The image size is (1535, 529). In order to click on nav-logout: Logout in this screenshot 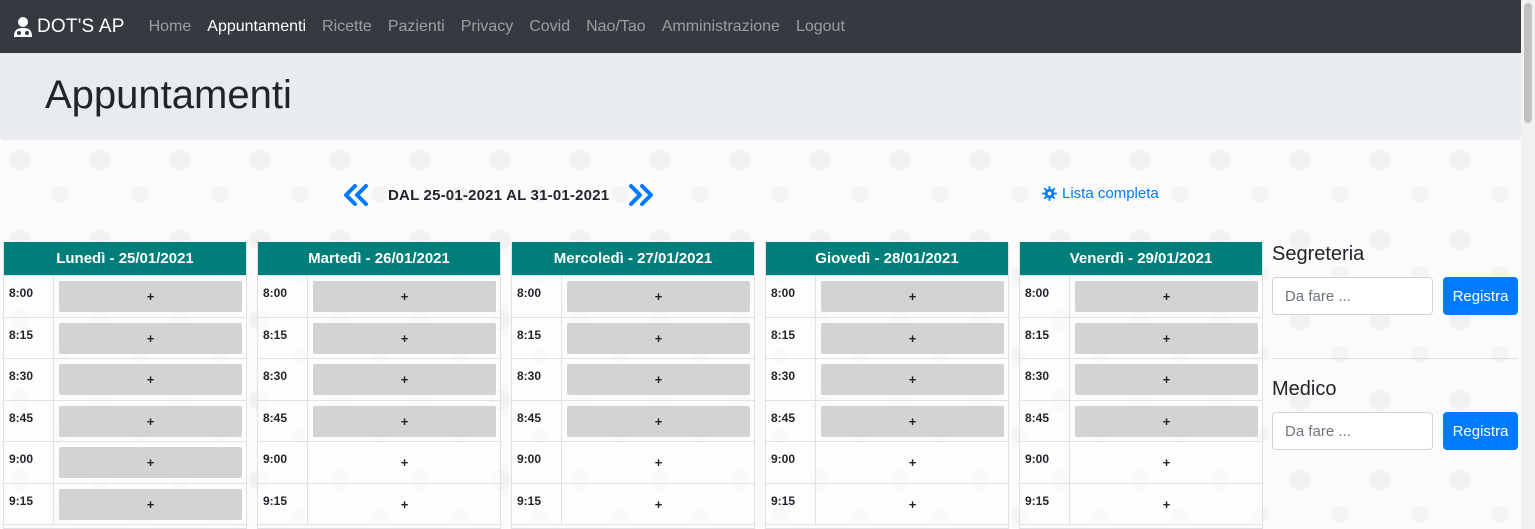, I will do `click(820, 27)`.